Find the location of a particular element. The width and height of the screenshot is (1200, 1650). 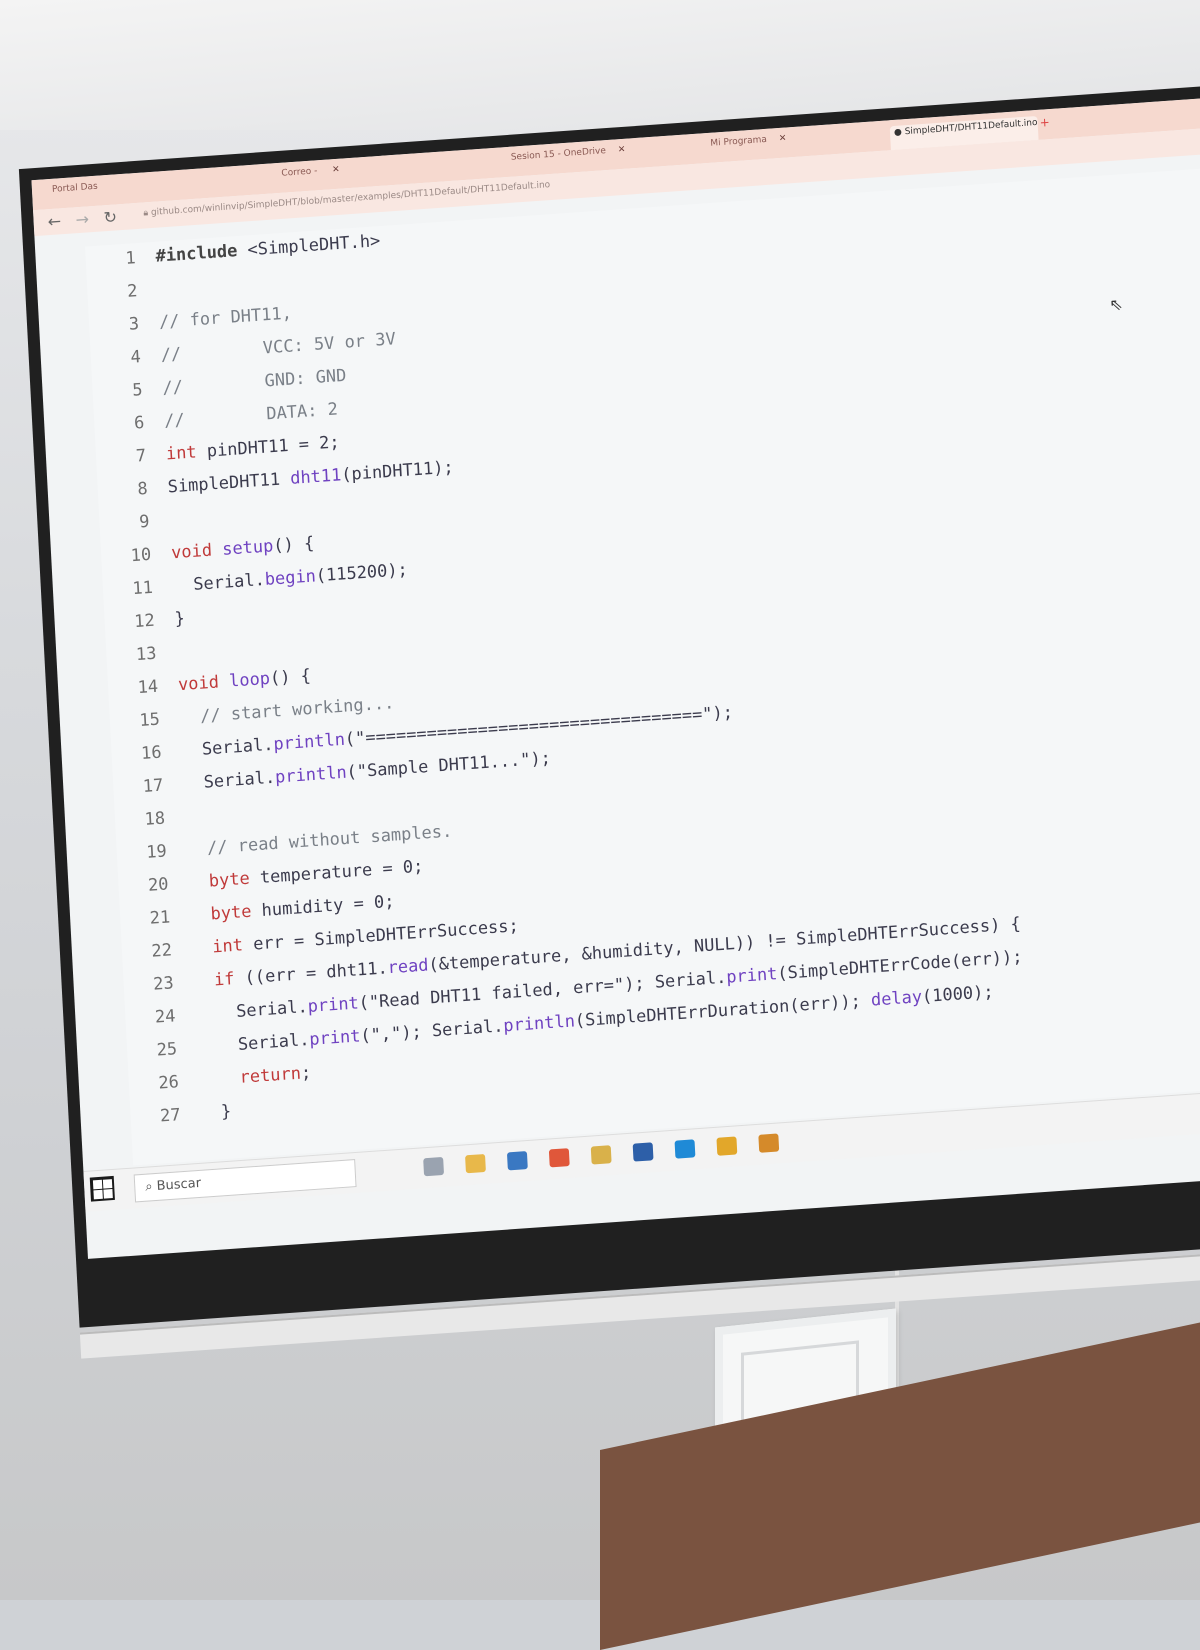

word-icon is located at coordinates (643, 1152).